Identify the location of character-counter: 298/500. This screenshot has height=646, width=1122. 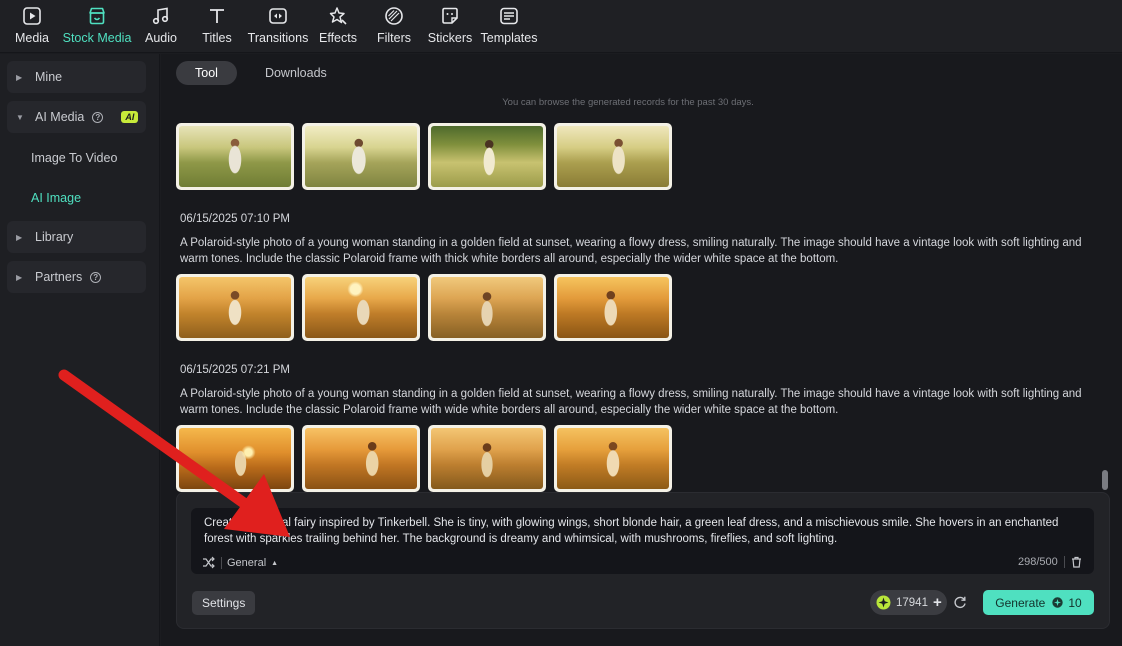
(1050, 562).